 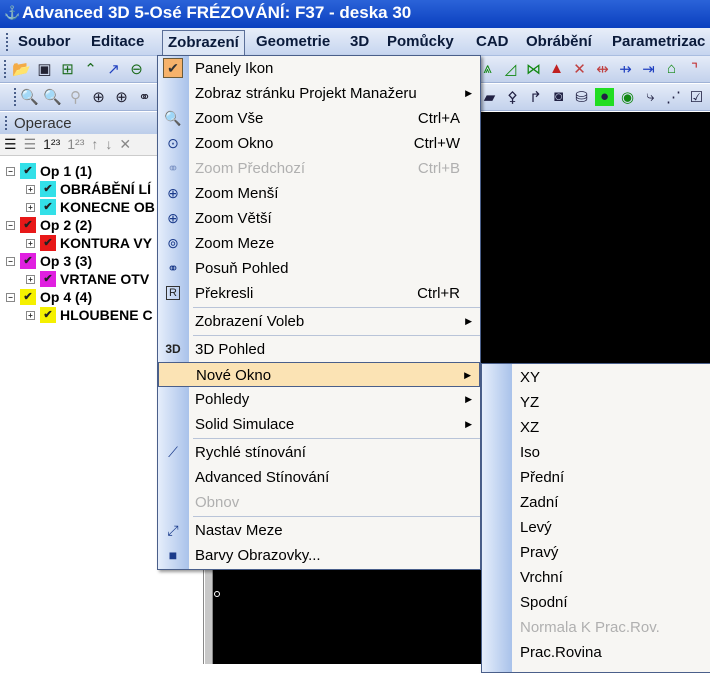 What do you see at coordinates (604, 97) in the screenshot?
I see `simulation-icon: ●` at bounding box center [604, 97].